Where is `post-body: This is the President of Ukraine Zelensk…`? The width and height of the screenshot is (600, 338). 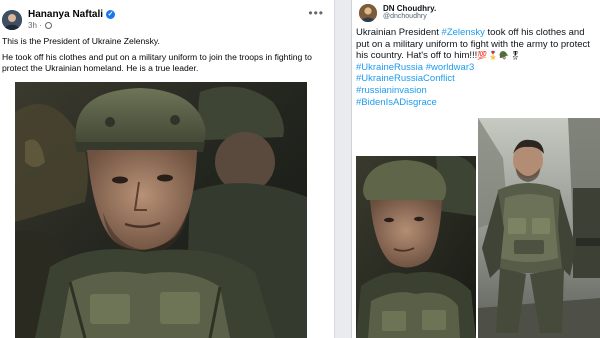 post-body: This is the President of Ukraine Zelensk… is located at coordinates (164, 57).